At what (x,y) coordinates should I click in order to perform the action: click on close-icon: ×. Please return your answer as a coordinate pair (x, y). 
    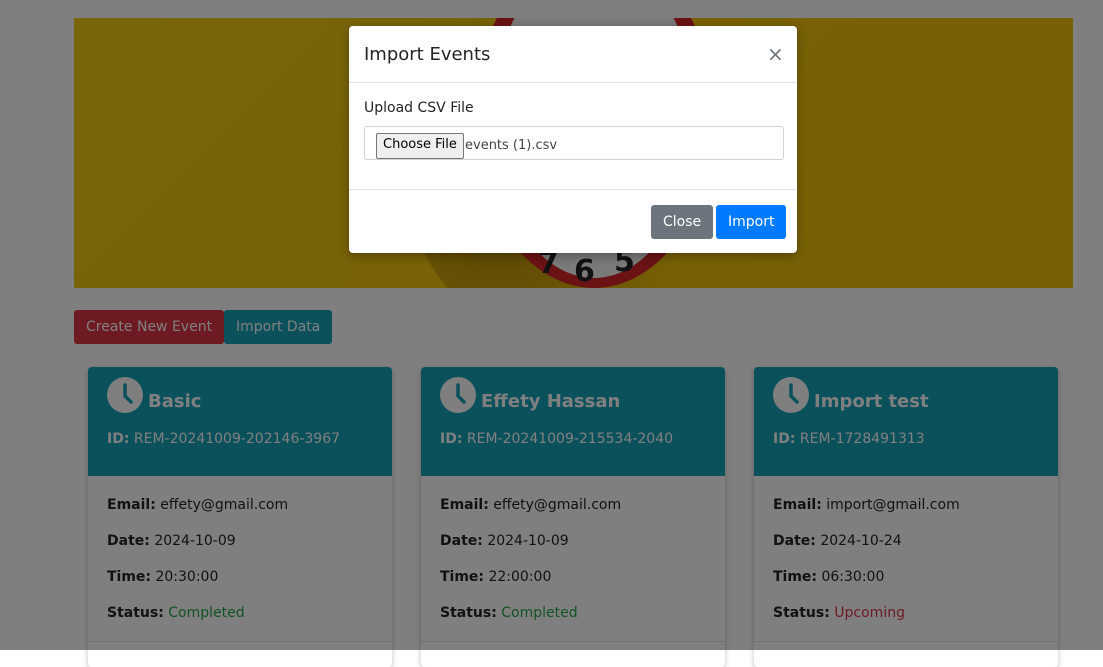
    Looking at the image, I should click on (775, 54).